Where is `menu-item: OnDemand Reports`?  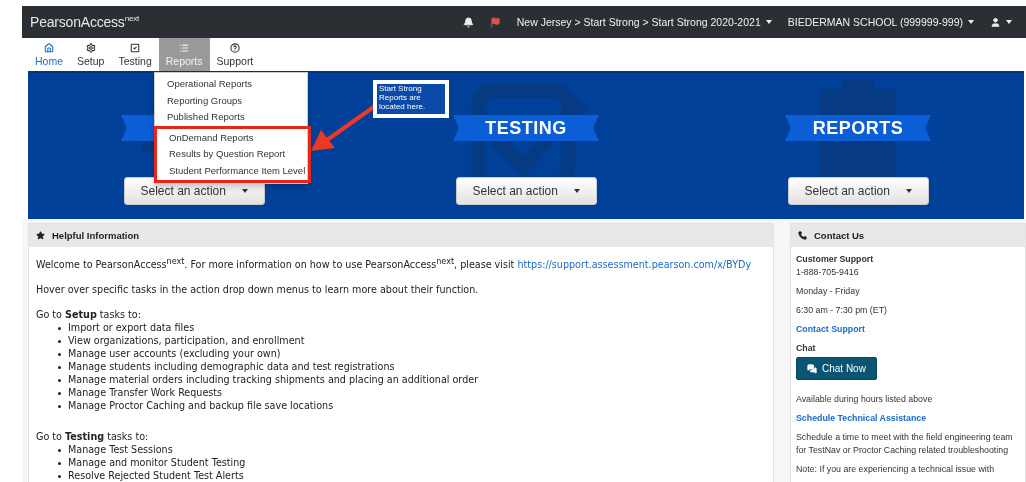 menu-item: OnDemand Reports is located at coordinates (232, 137).